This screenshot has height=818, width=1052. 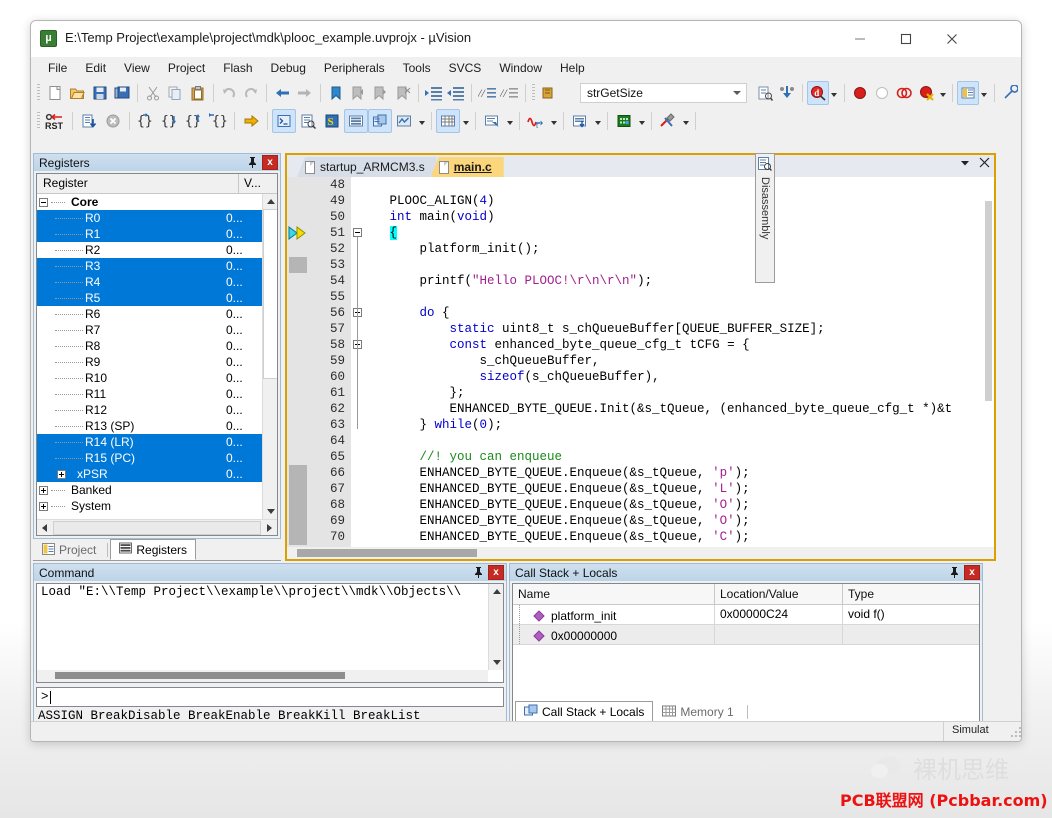 I want to click on close-button, so click(x=952, y=39).